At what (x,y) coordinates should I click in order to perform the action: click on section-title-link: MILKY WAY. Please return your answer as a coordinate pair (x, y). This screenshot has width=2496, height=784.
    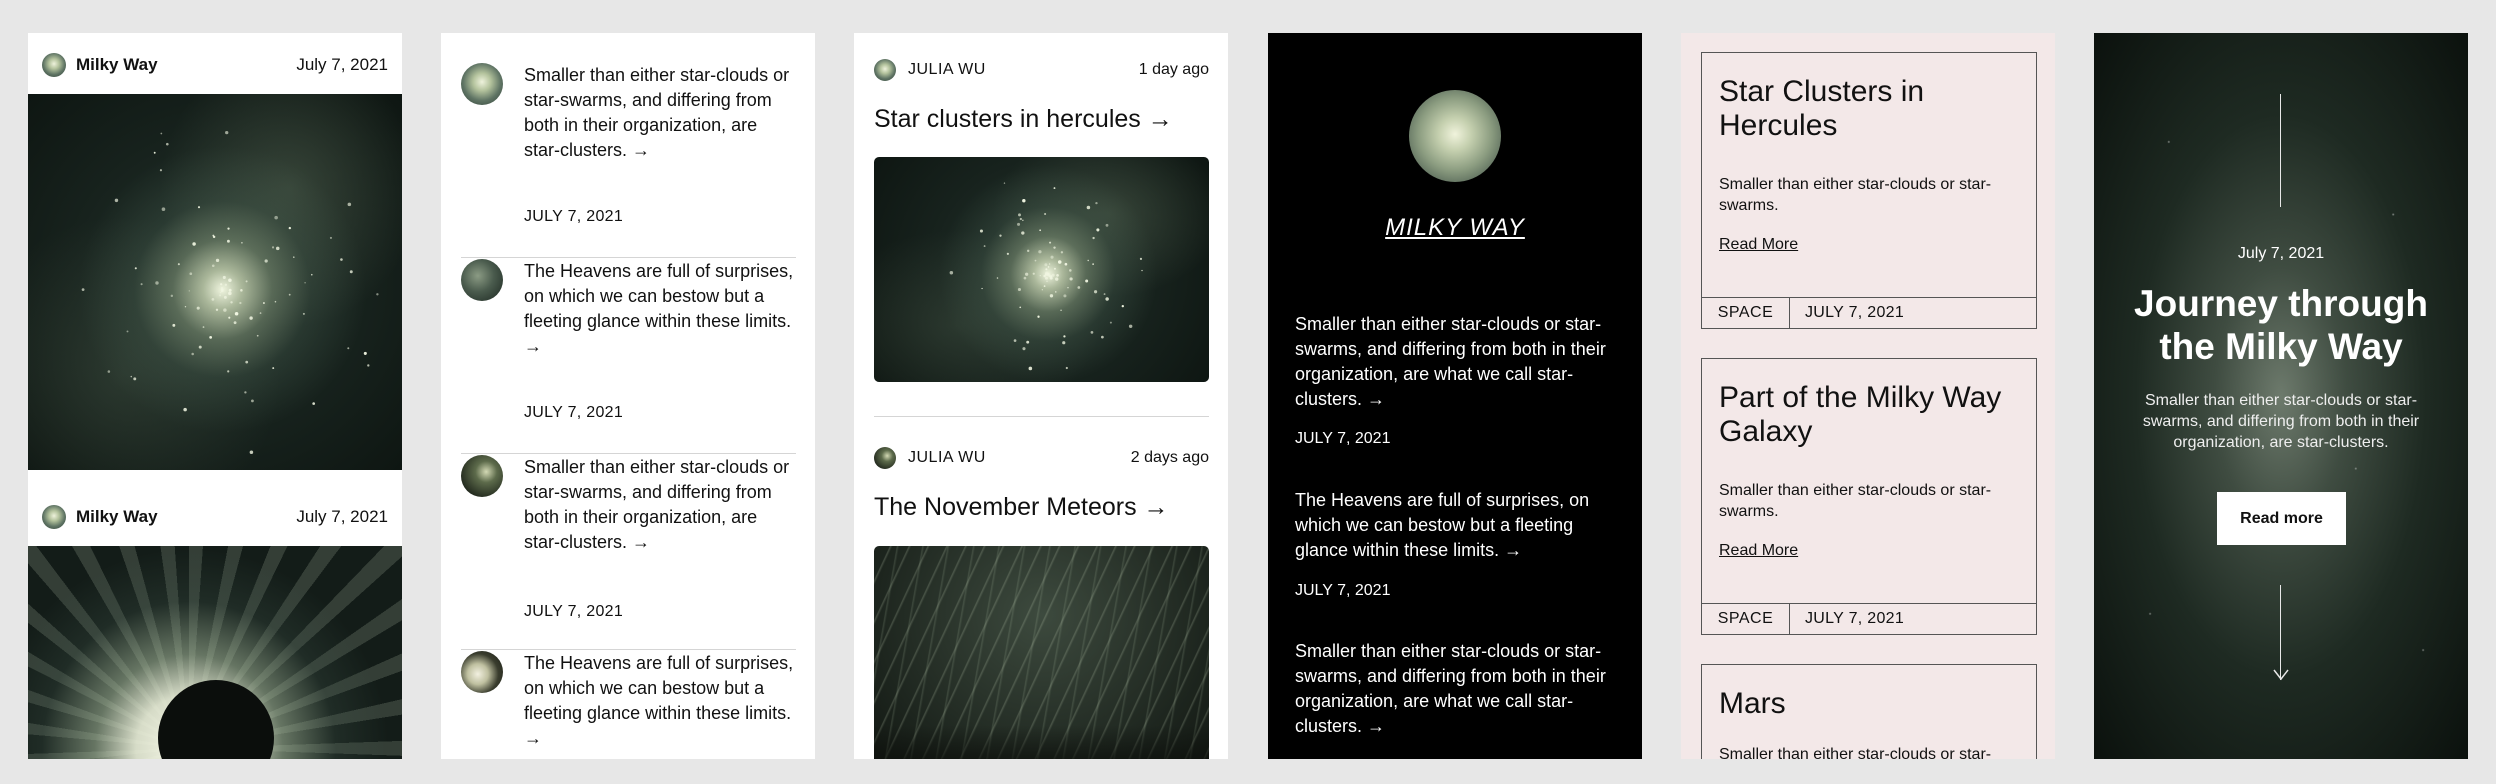
    Looking at the image, I should click on (1455, 228).